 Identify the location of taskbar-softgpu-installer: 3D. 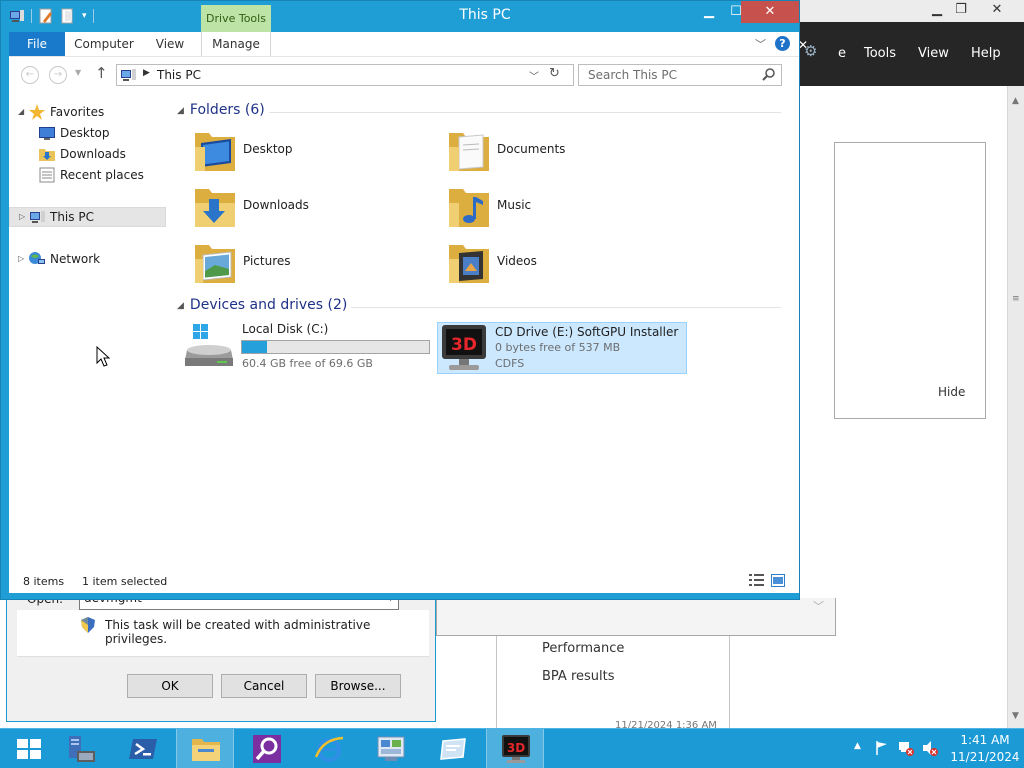
(515, 748).